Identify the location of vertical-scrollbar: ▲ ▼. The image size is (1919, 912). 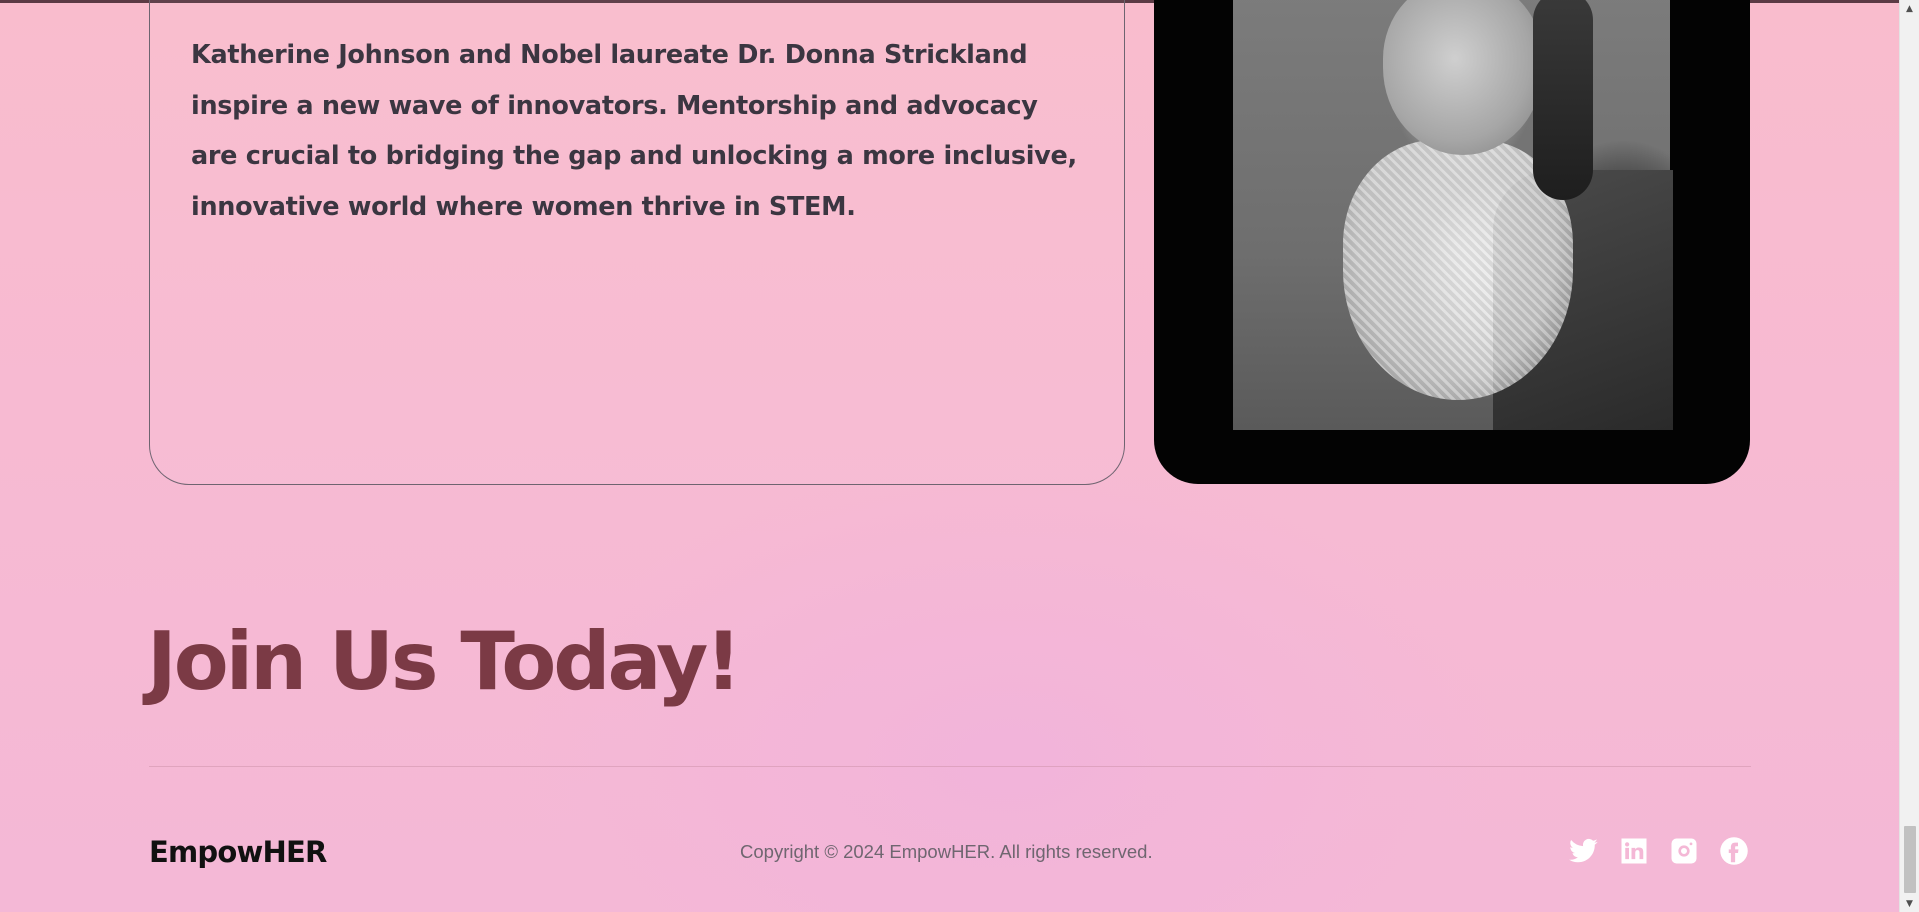
(1909, 456).